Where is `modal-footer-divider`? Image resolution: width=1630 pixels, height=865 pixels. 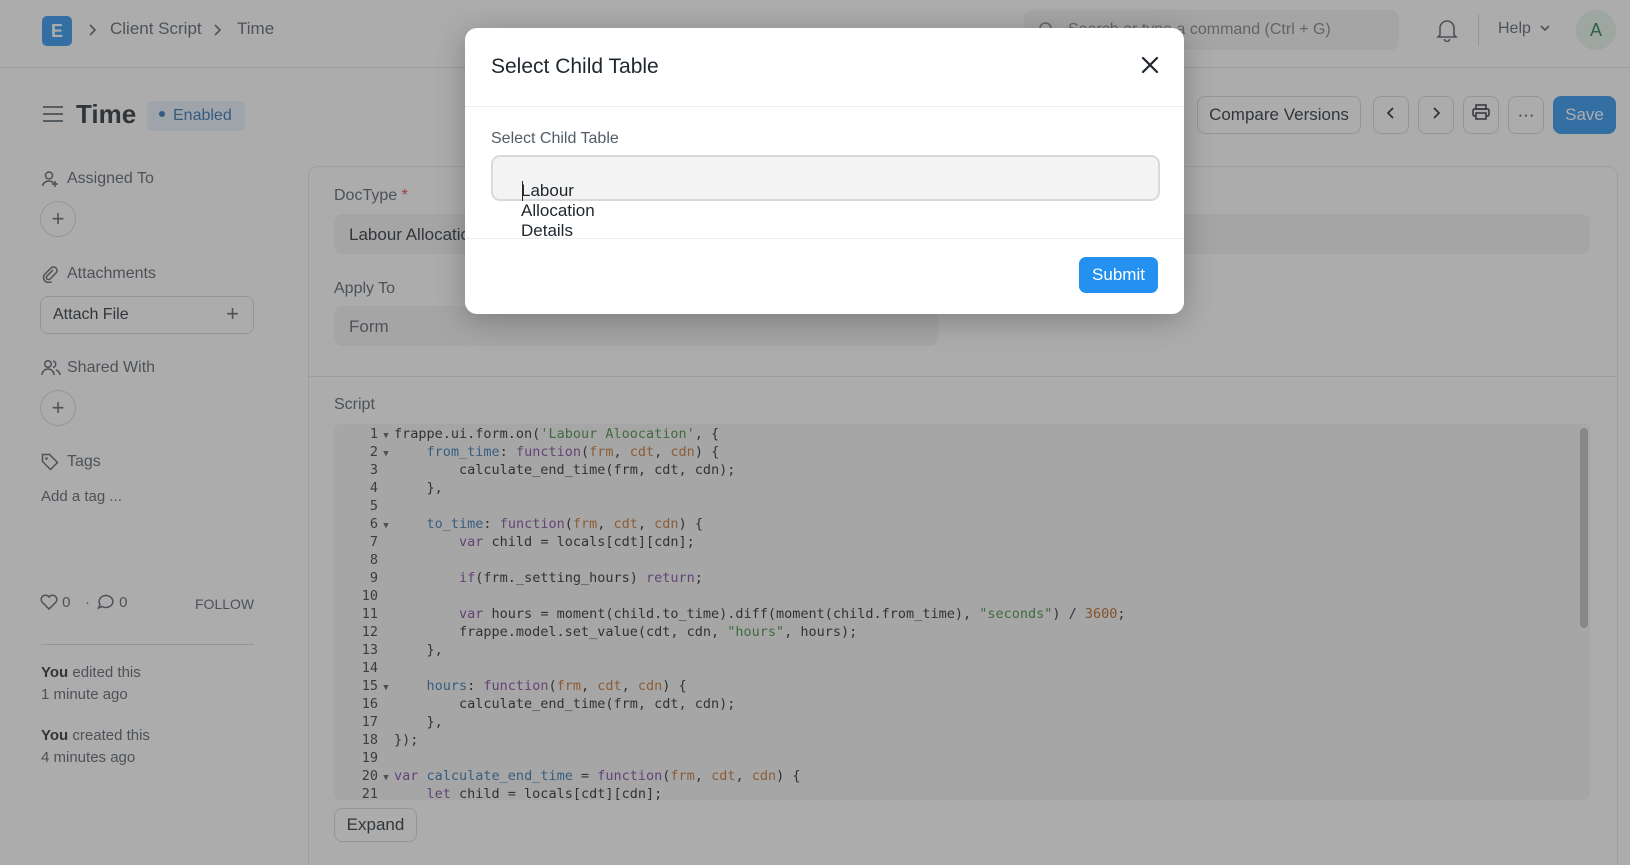
modal-footer-divider is located at coordinates (824, 238).